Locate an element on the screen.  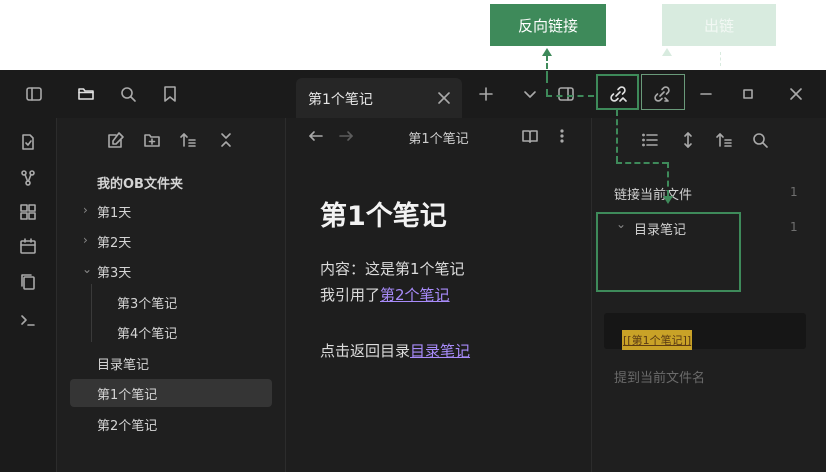
reading-view-icon is located at coordinates (530, 136).